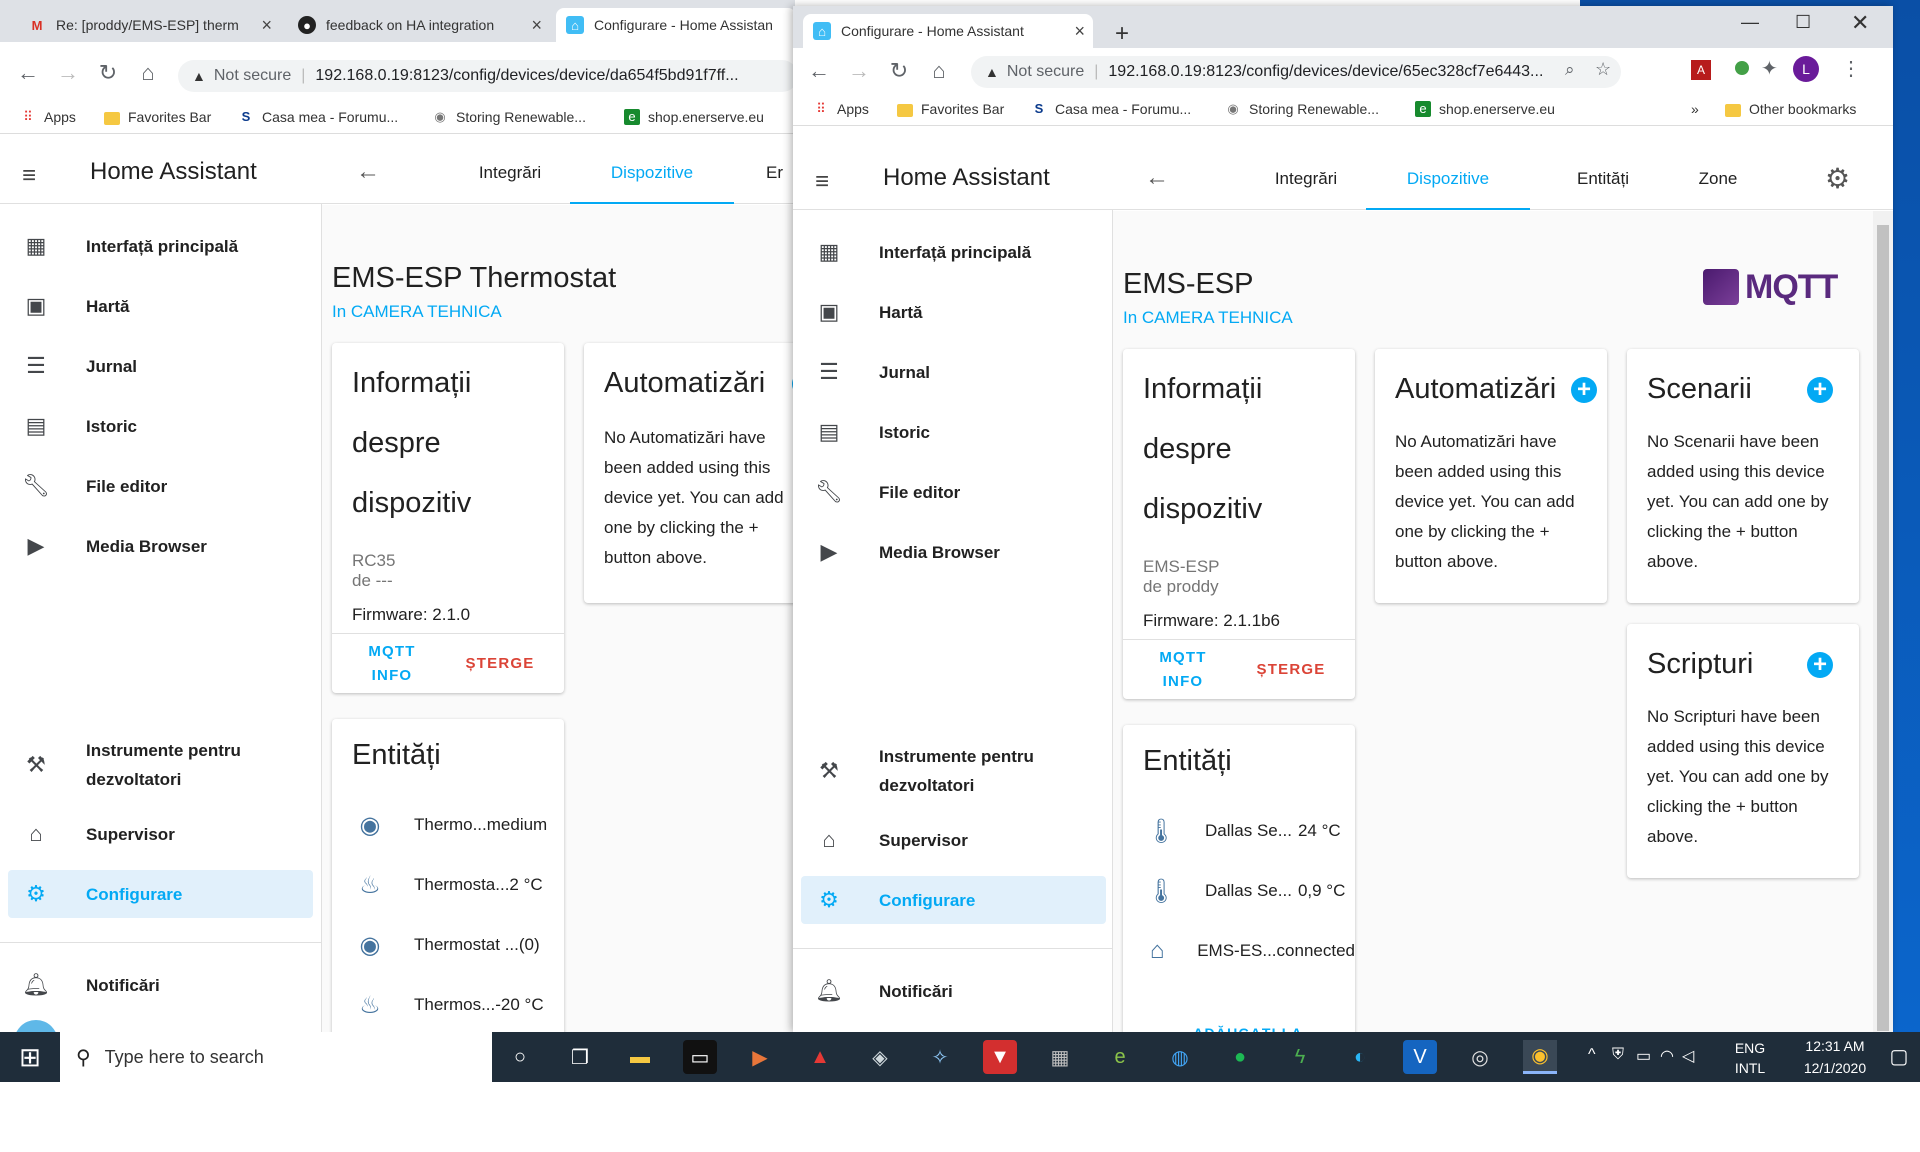  Describe the element at coordinates (760, 1057) in the screenshot. I see `media-player-icon: ▶` at that location.